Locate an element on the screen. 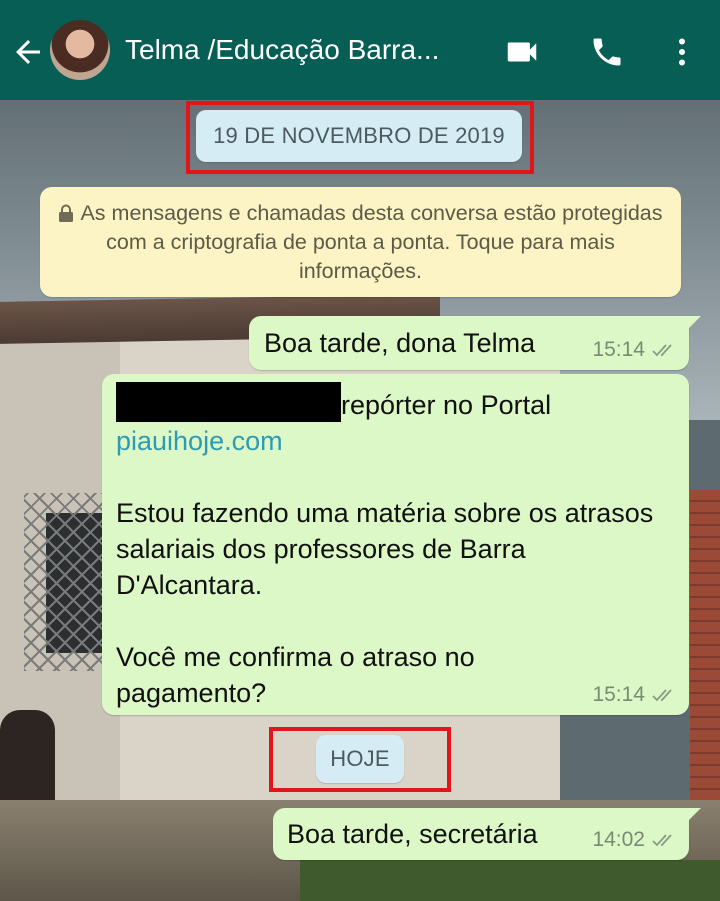 The height and width of the screenshot is (901, 720). more-vertical-icon is located at coordinates (682, 52).